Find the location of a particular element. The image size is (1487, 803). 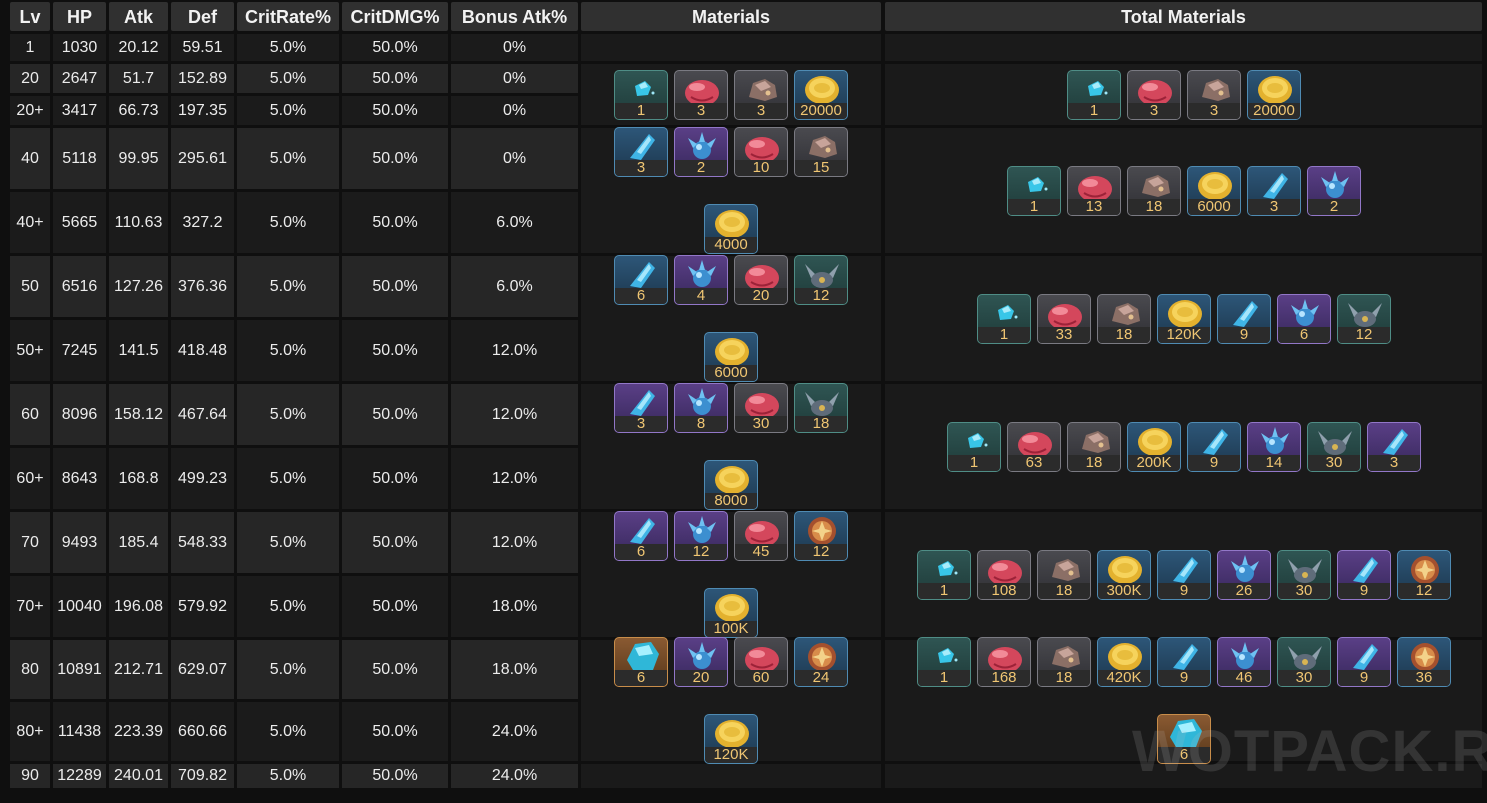

stat-cell-def: 499.23 is located at coordinates (202, 478).